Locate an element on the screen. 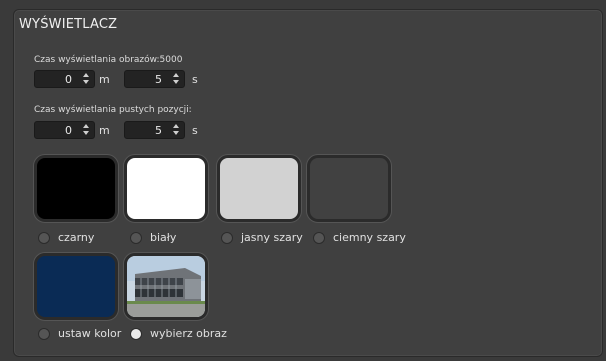 The height and width of the screenshot is (361, 606). empty-seconds-value: 5 is located at coordinates (158, 130).